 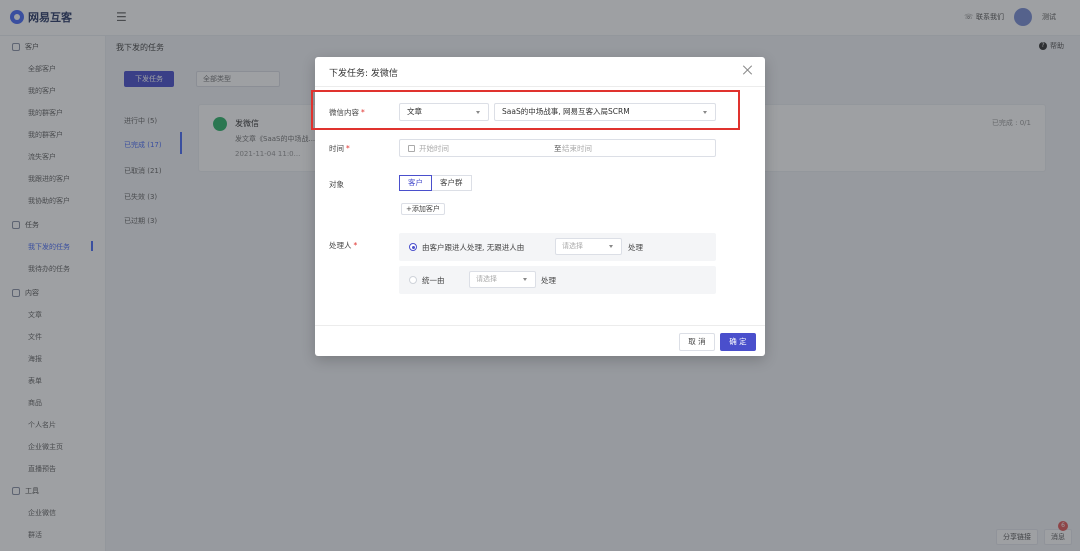 I want to click on target-tabs: 客户 客户群, so click(x=435, y=183).